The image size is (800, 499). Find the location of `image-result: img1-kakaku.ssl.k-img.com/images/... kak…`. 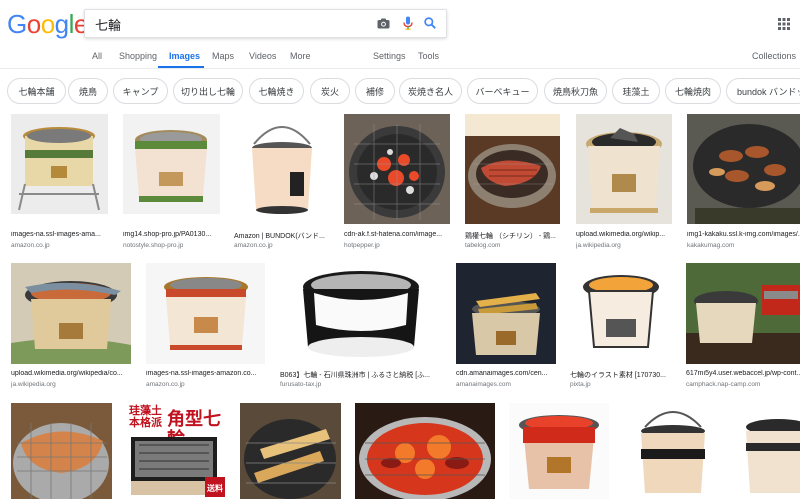

image-result: img1-kakaku.ssl.k-img.com/images/... kak… is located at coordinates (743, 182).